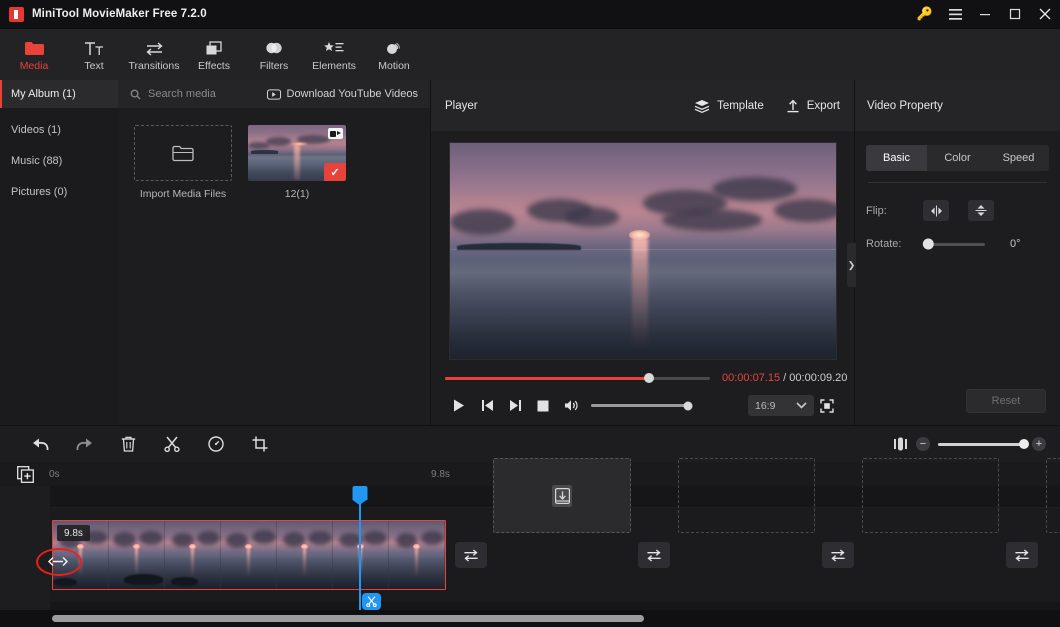 The image size is (1060, 627). What do you see at coordinates (530, 443) in the screenshot?
I see `timeline-toolbar: − +` at bounding box center [530, 443].